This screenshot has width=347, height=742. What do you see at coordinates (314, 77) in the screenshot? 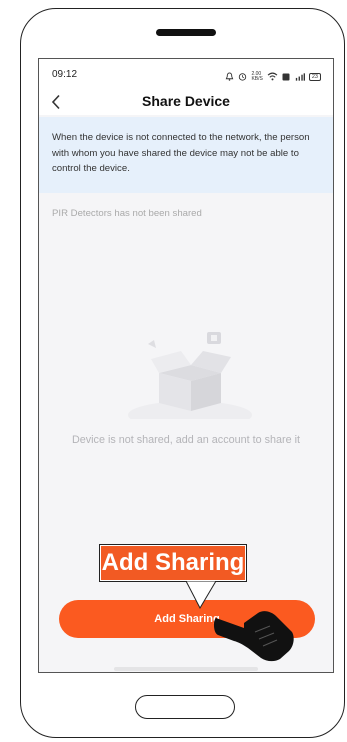
I see `battery-icon: 23` at bounding box center [314, 77].